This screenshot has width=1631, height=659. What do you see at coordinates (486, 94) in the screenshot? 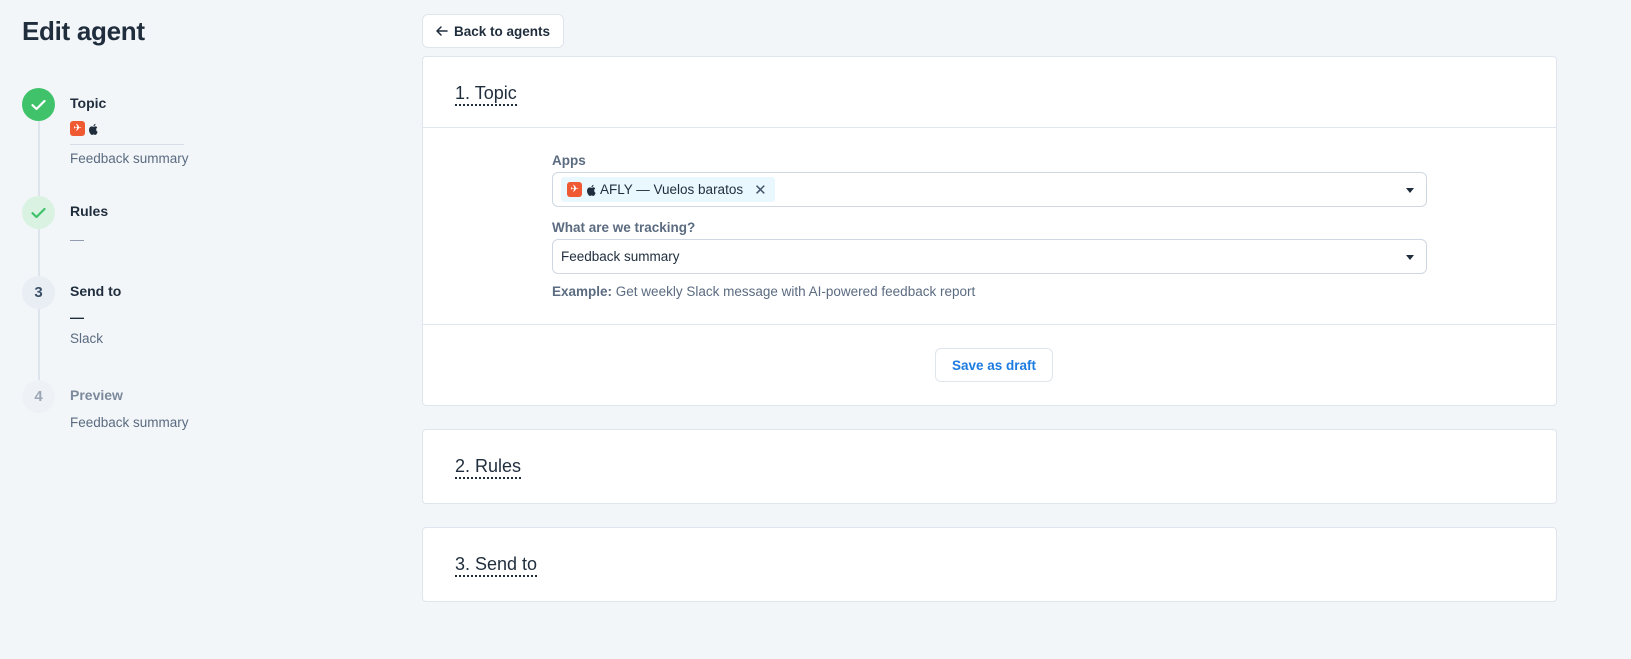
I see `topic-card-title: 1. Topic` at bounding box center [486, 94].